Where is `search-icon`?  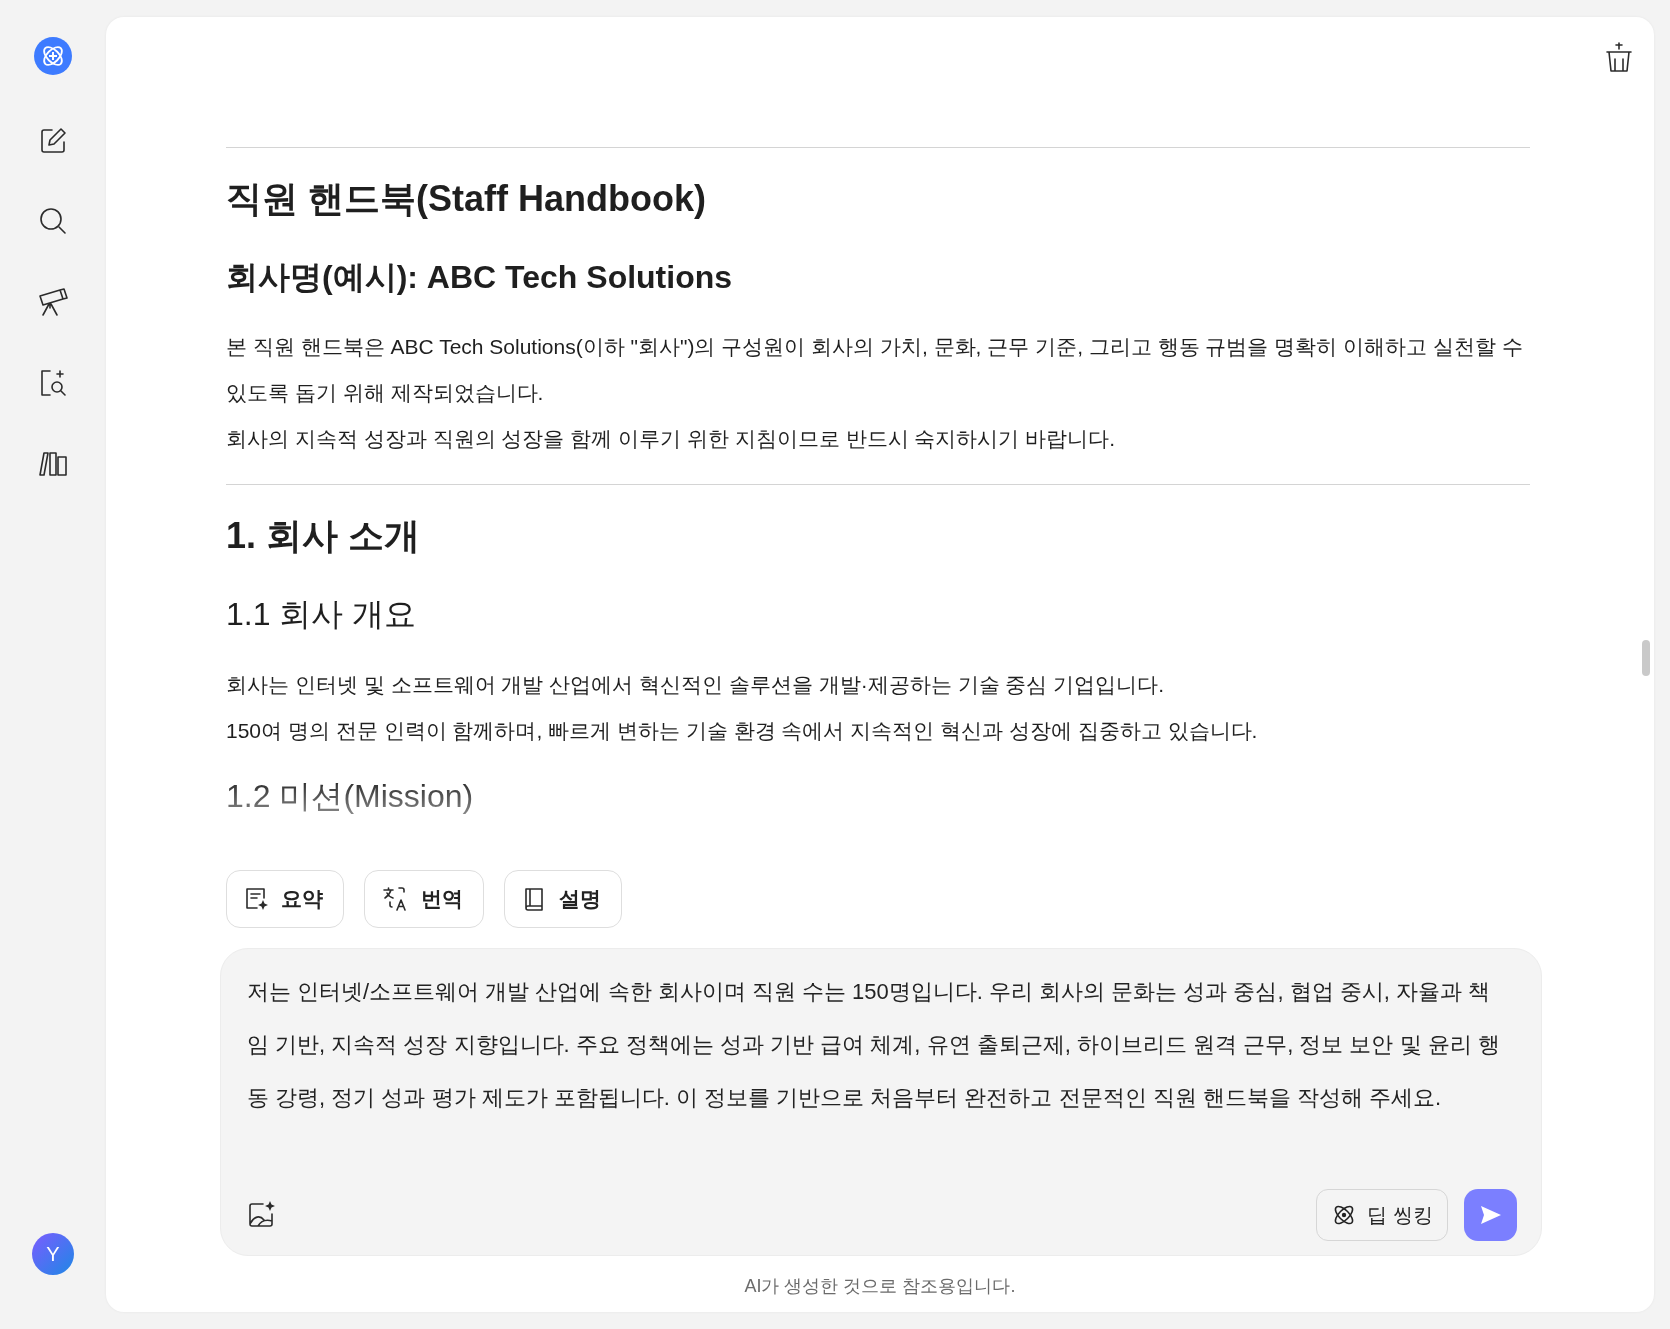
search-icon is located at coordinates (53, 221).